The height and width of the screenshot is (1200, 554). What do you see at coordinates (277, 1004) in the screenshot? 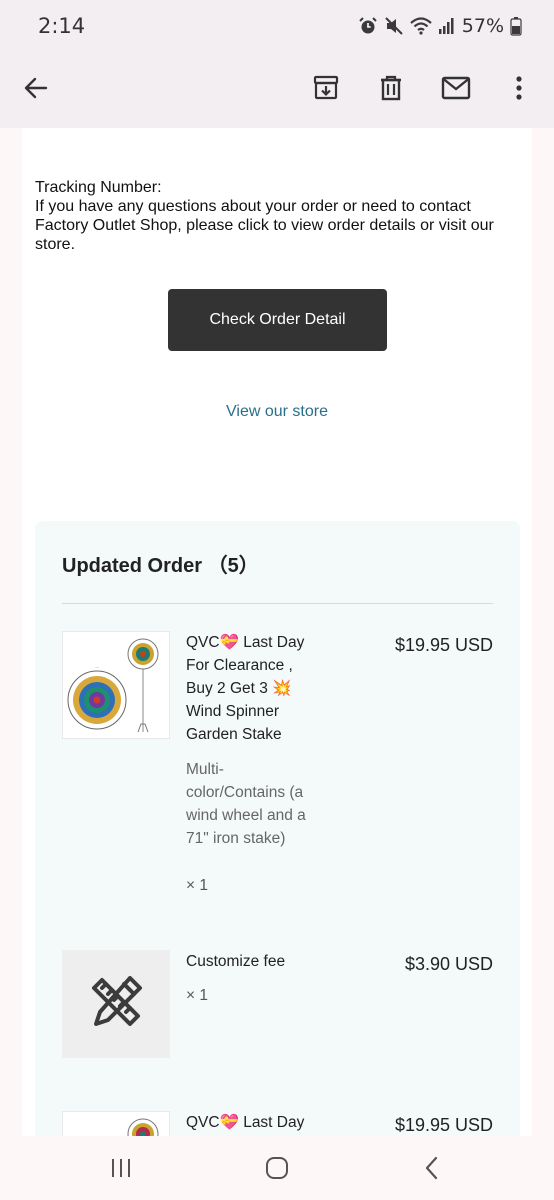
I see `order-item: Customize fee × 1 $3.90 USD` at bounding box center [277, 1004].